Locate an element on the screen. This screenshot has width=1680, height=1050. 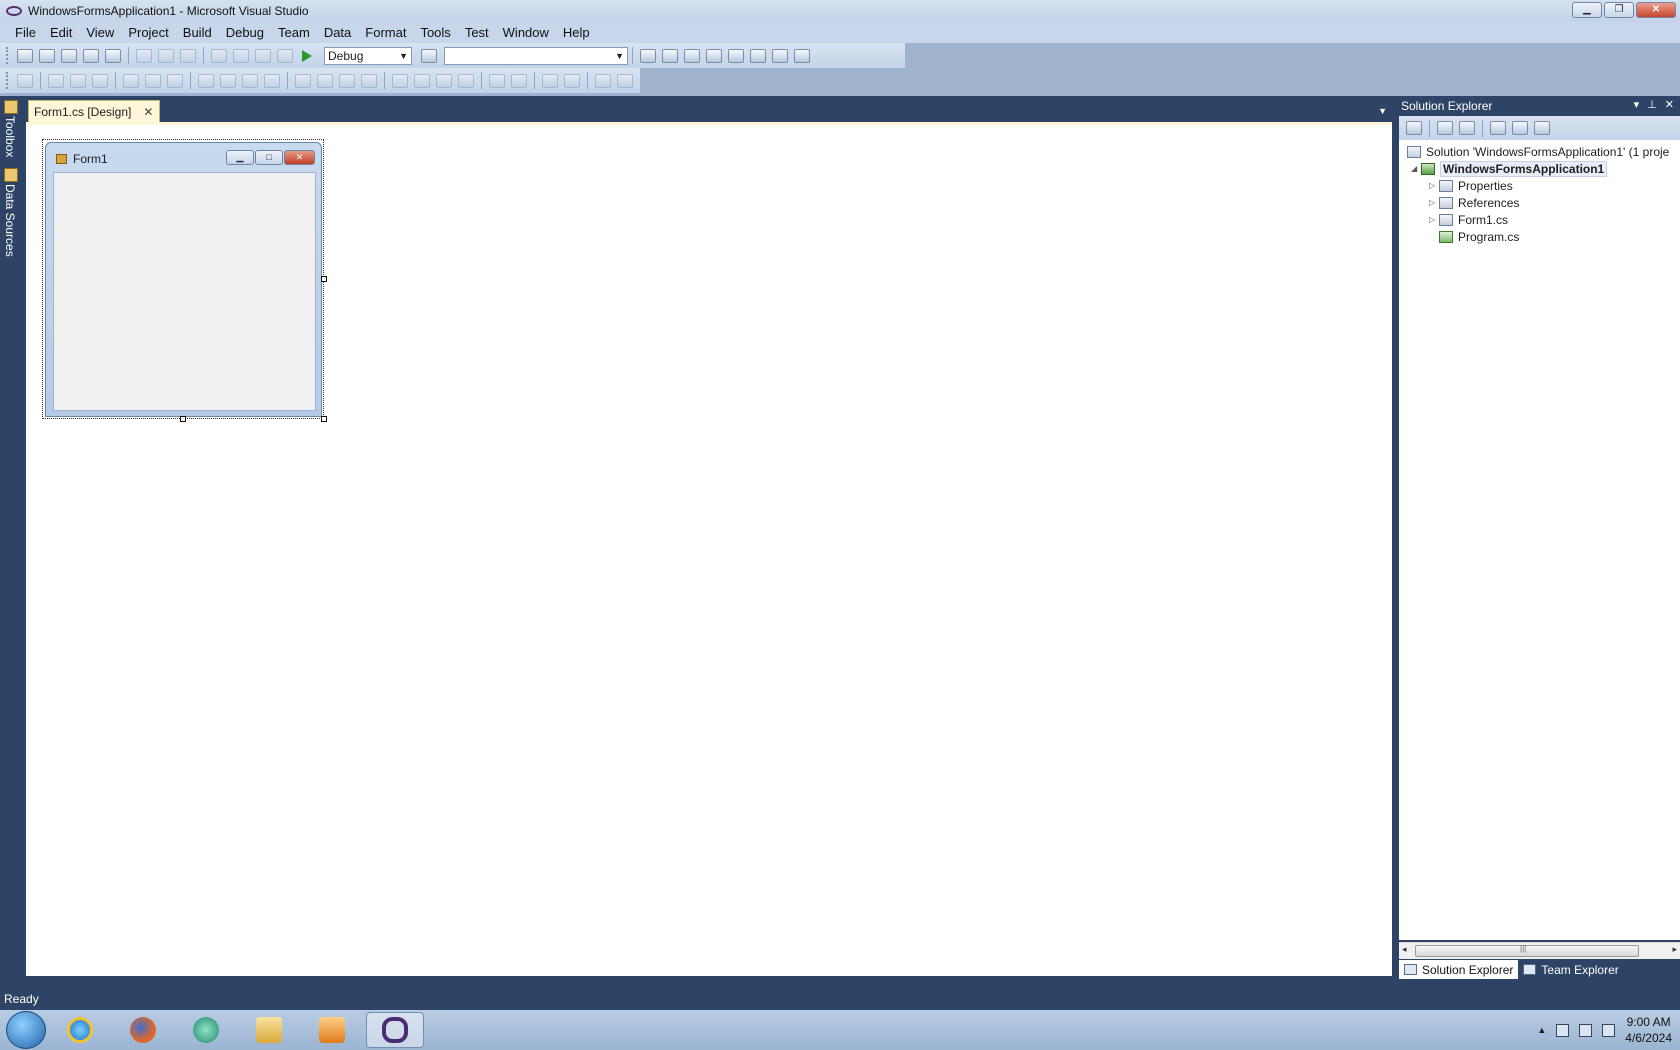
send-to-back-icon is located at coordinates (572, 80).